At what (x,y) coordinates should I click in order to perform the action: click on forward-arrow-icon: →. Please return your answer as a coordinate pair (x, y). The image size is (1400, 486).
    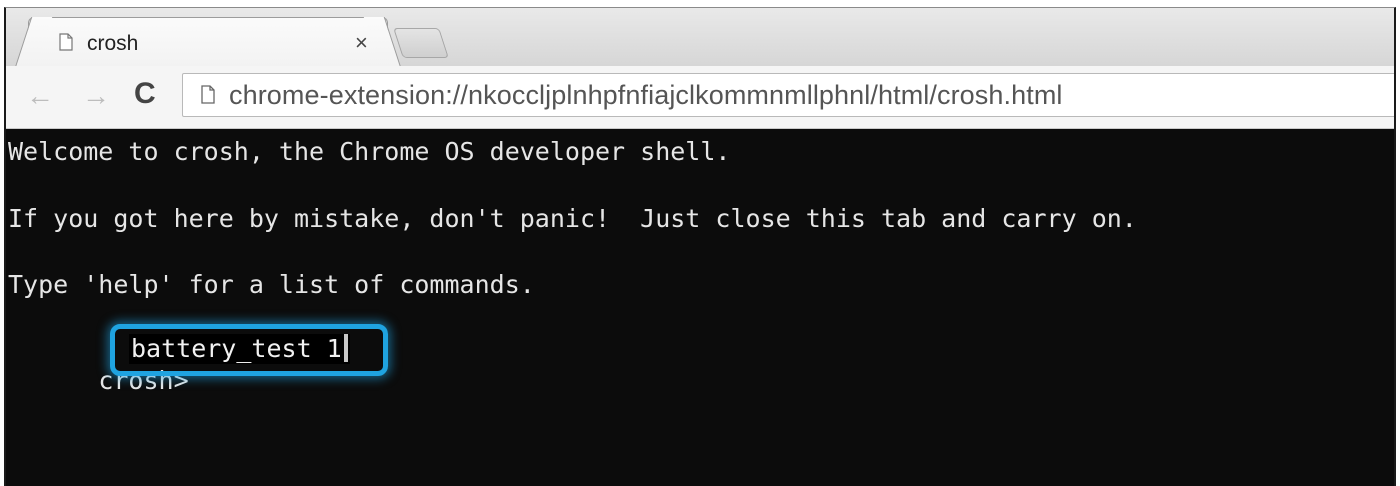
    Looking at the image, I should click on (96, 96).